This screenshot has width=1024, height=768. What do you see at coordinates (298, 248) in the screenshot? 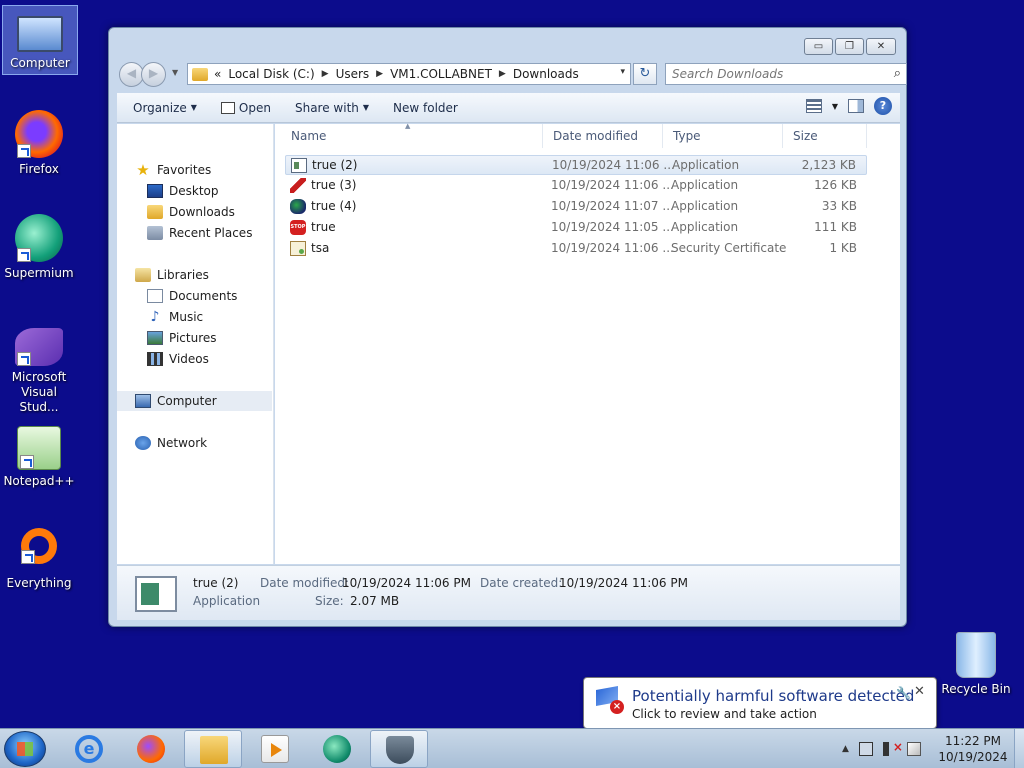
I see `certificate-icon` at bounding box center [298, 248].